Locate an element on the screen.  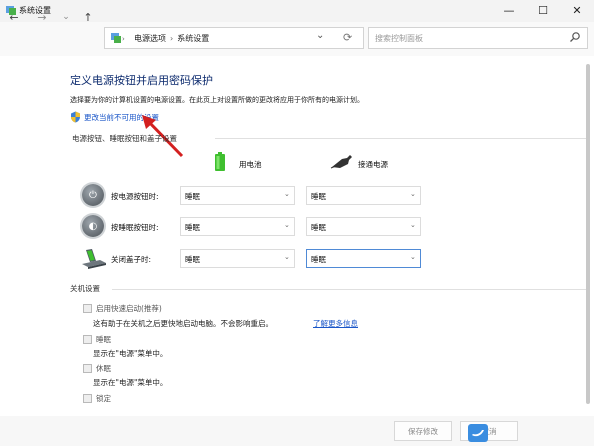
close-button: ✕ is located at coordinates (577, 10).